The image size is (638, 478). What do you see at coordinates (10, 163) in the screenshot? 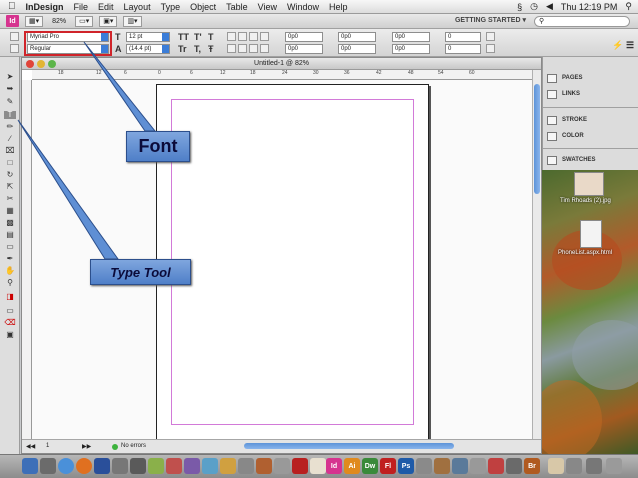
I see `rectangle-tool-icon: □` at bounding box center [10, 163].